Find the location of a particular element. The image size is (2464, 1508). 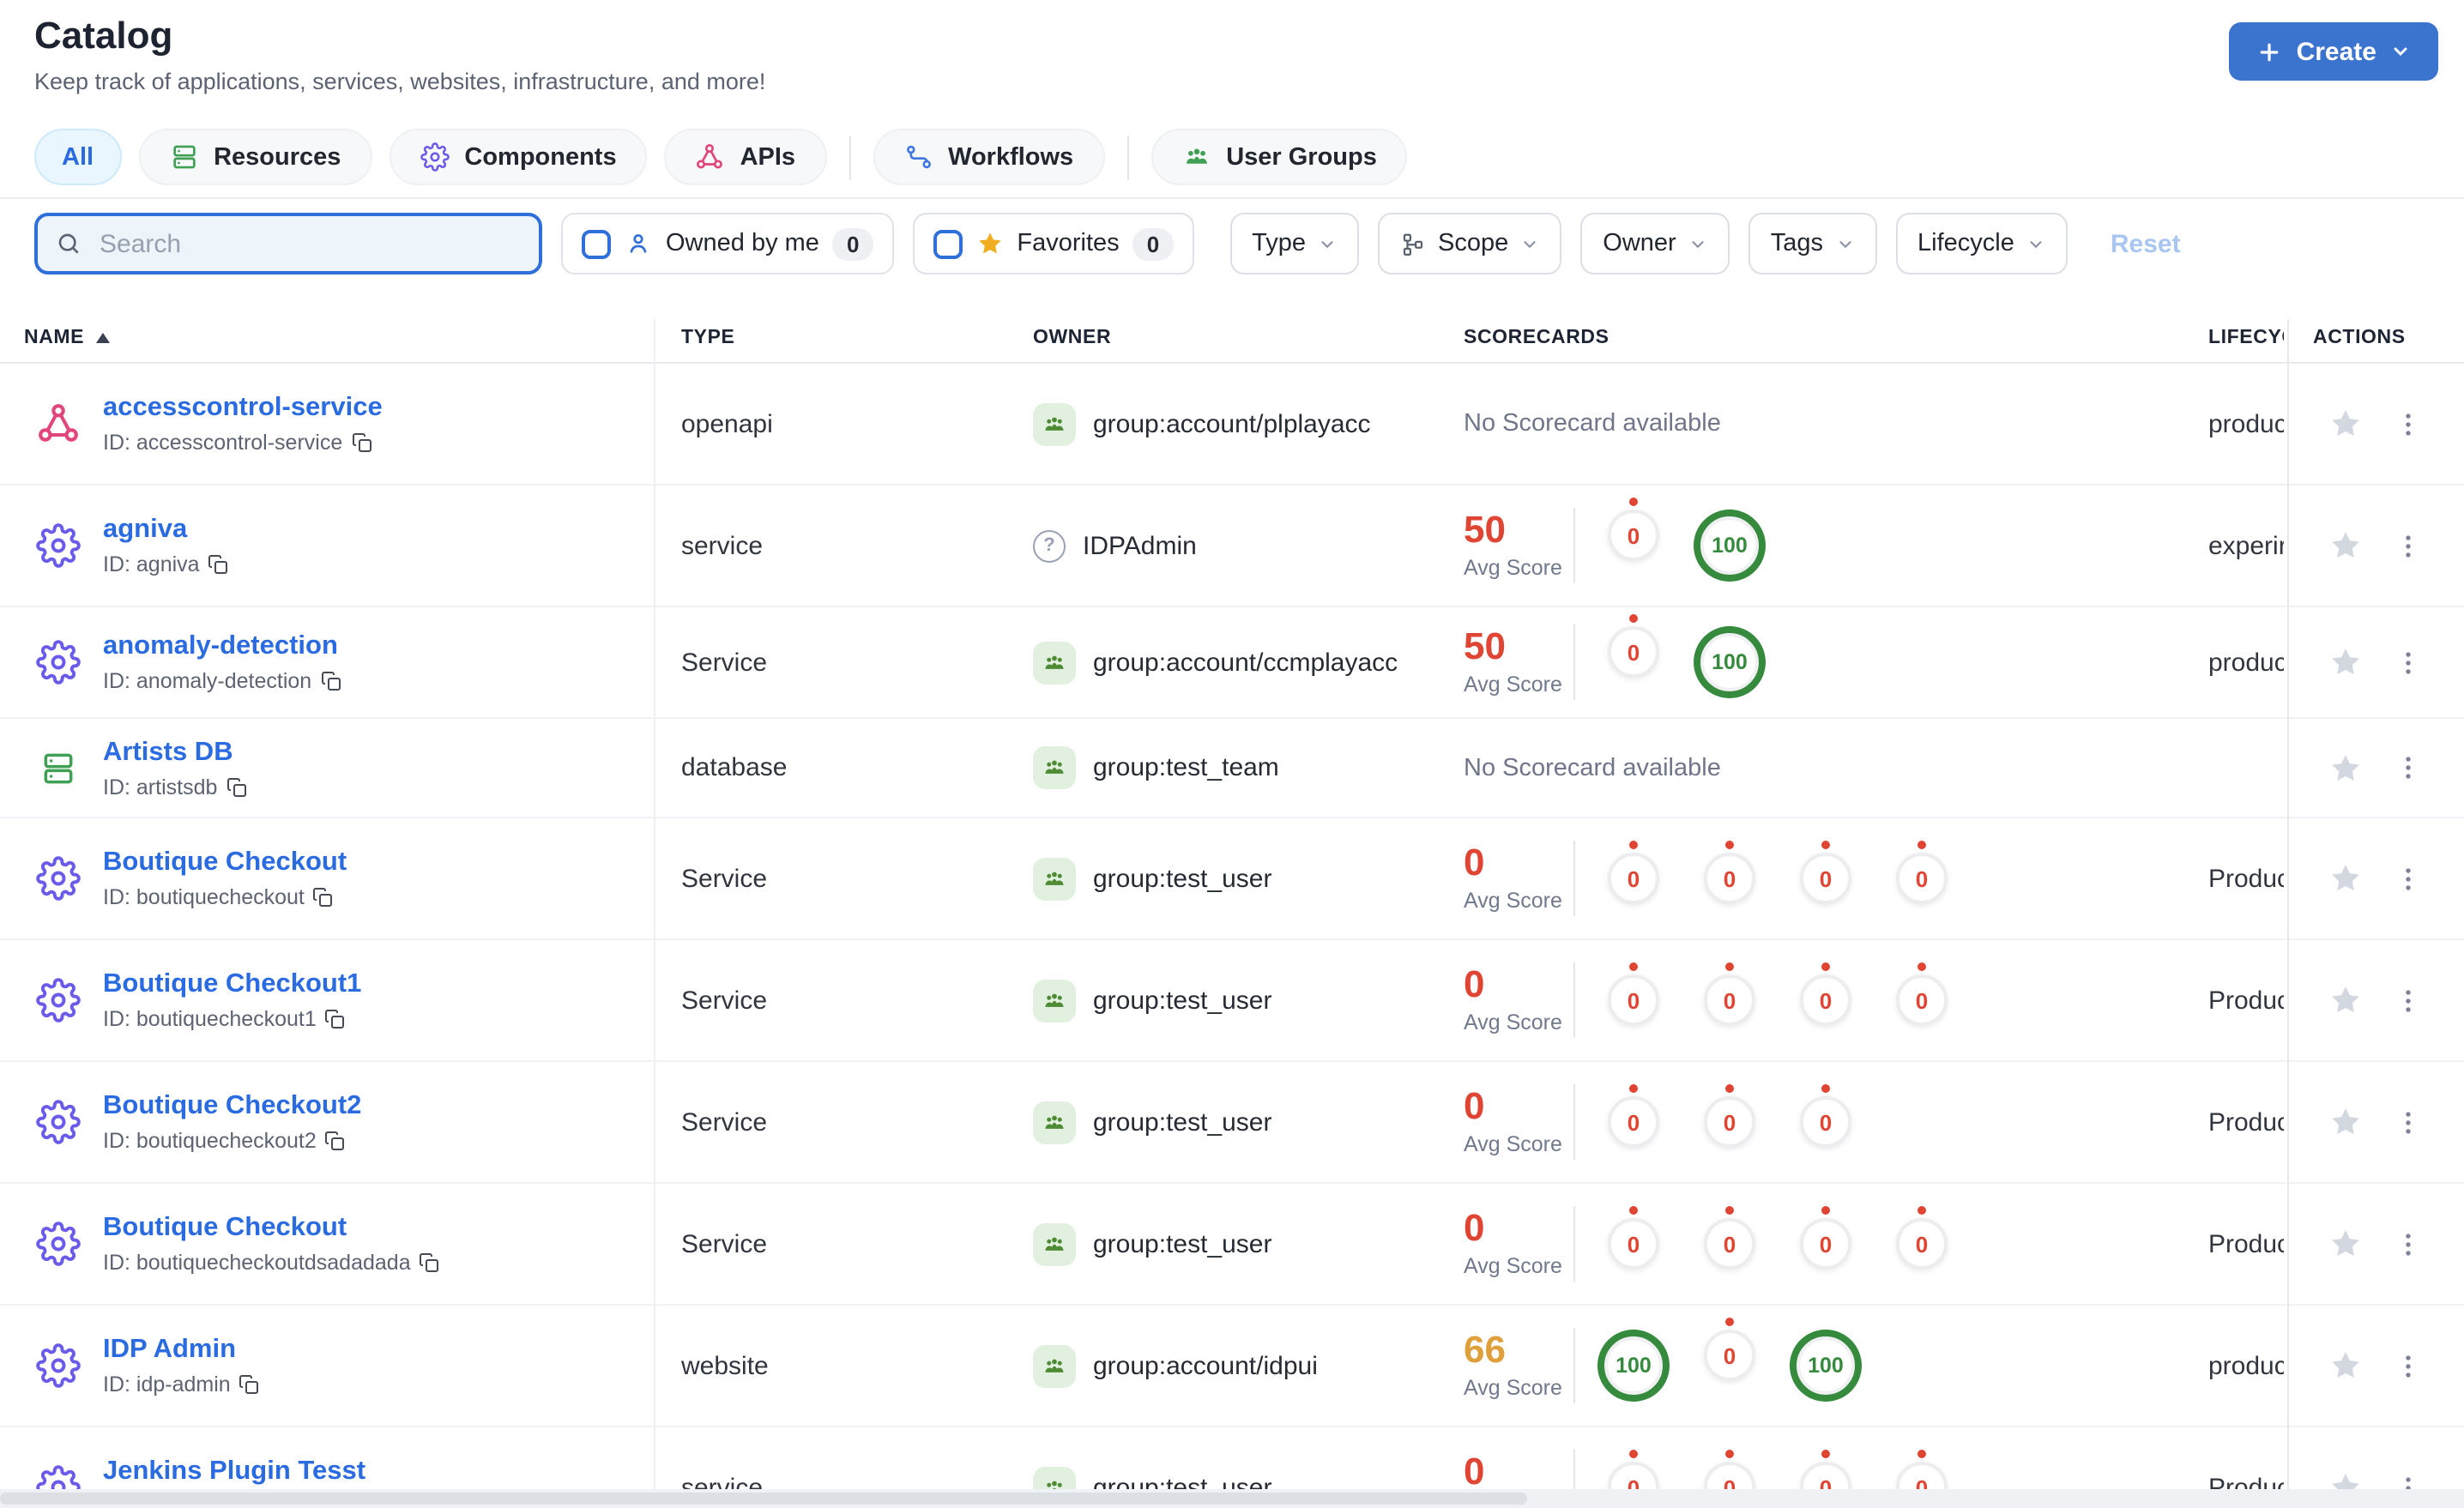

column-header-owner: OWNER is located at coordinates (1072, 338).